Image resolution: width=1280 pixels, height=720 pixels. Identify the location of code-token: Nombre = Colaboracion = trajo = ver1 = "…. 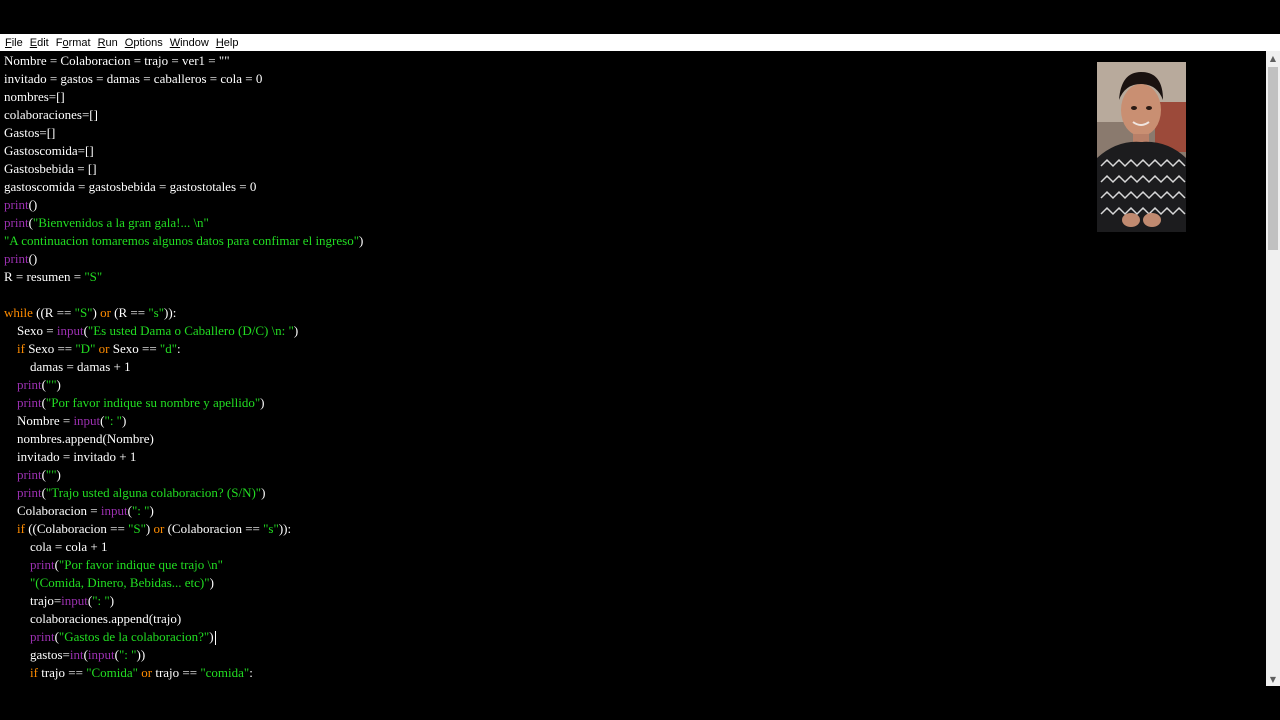
(117, 60).